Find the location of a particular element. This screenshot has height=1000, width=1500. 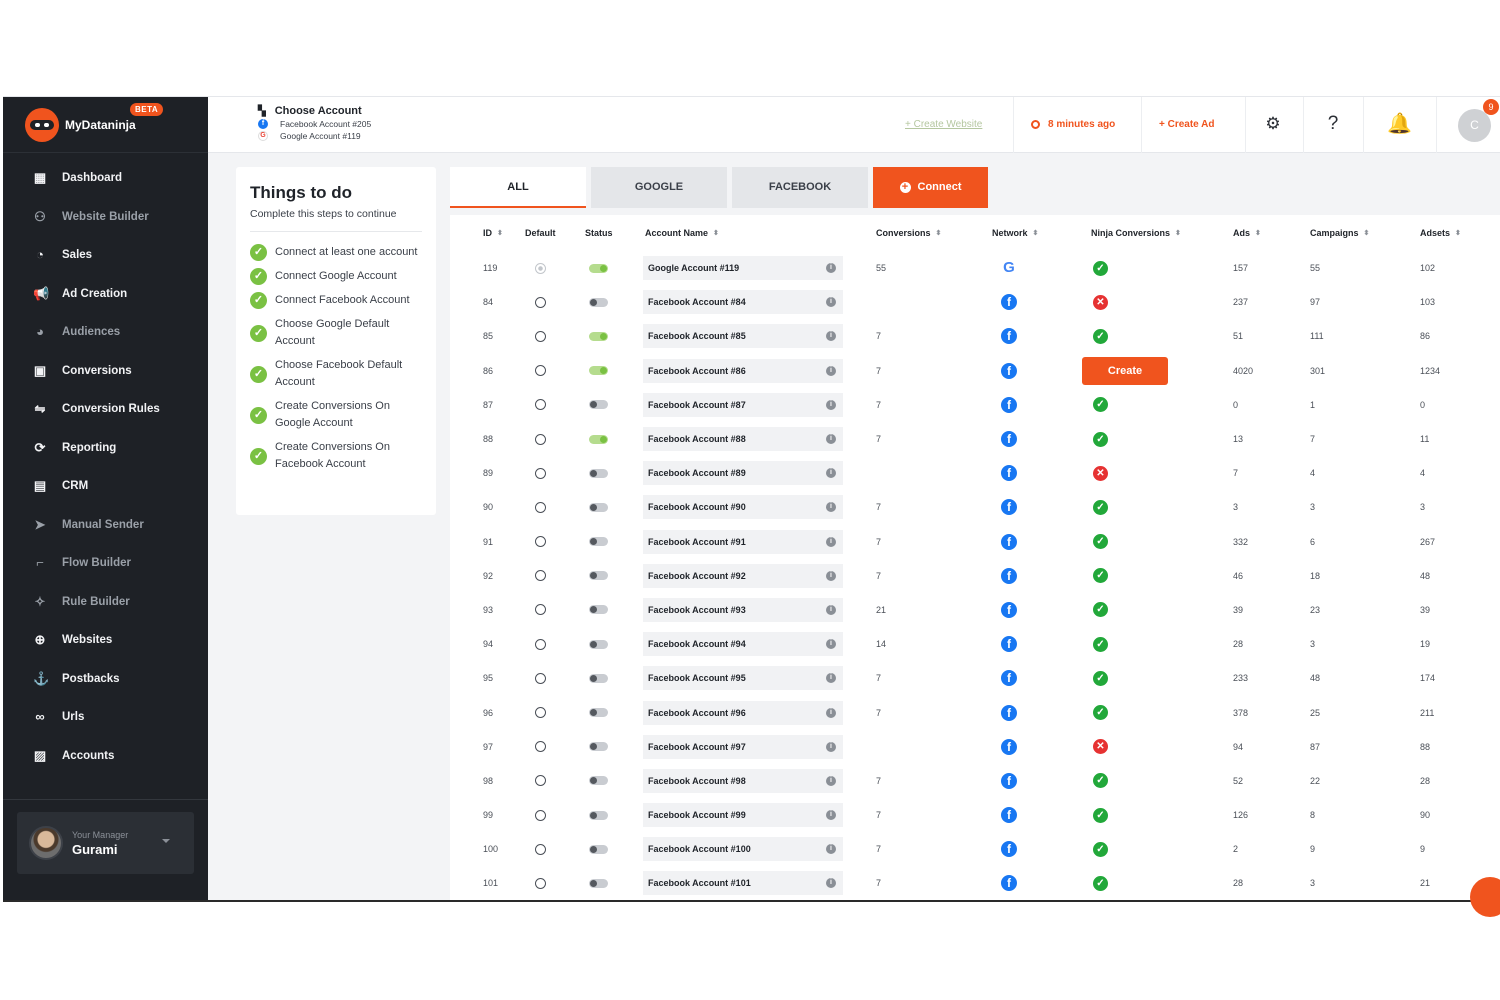

sidebar-item-urls: ∞ Urls is located at coordinates (105, 717).